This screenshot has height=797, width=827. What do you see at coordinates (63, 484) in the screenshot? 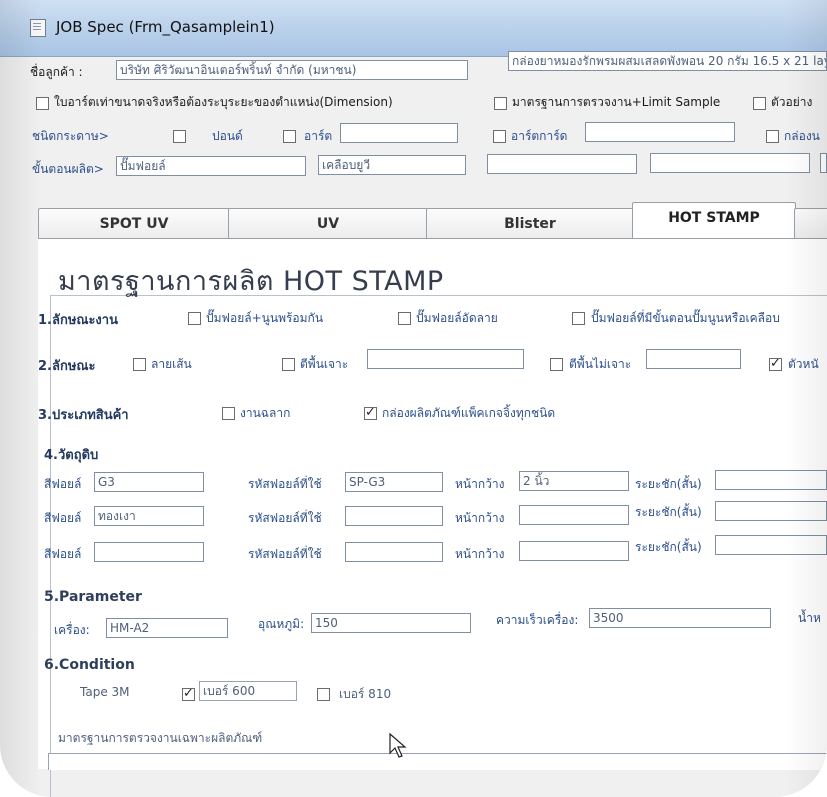
I see `foil-label: สีฟอยล์` at bounding box center [63, 484].